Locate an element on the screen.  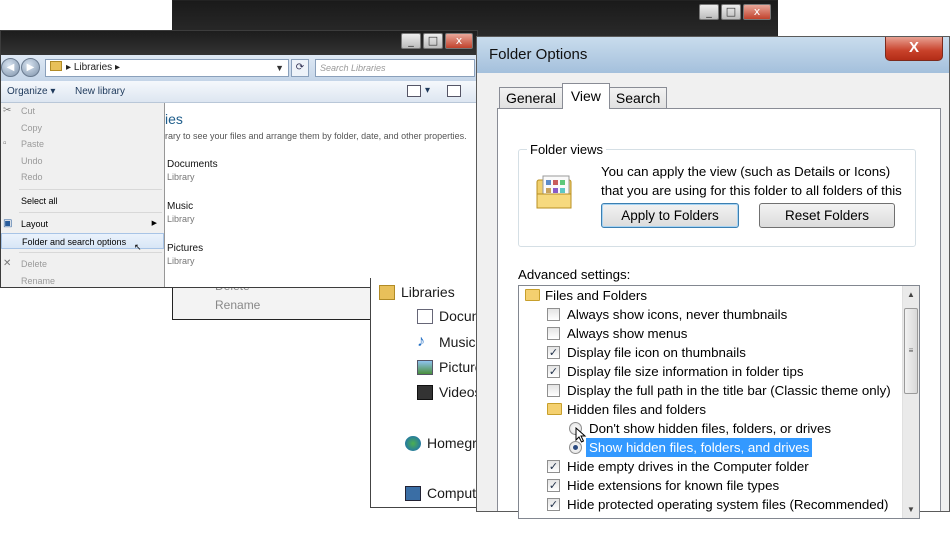
menu-item-redo: Redo is located at coordinates (82, 177).